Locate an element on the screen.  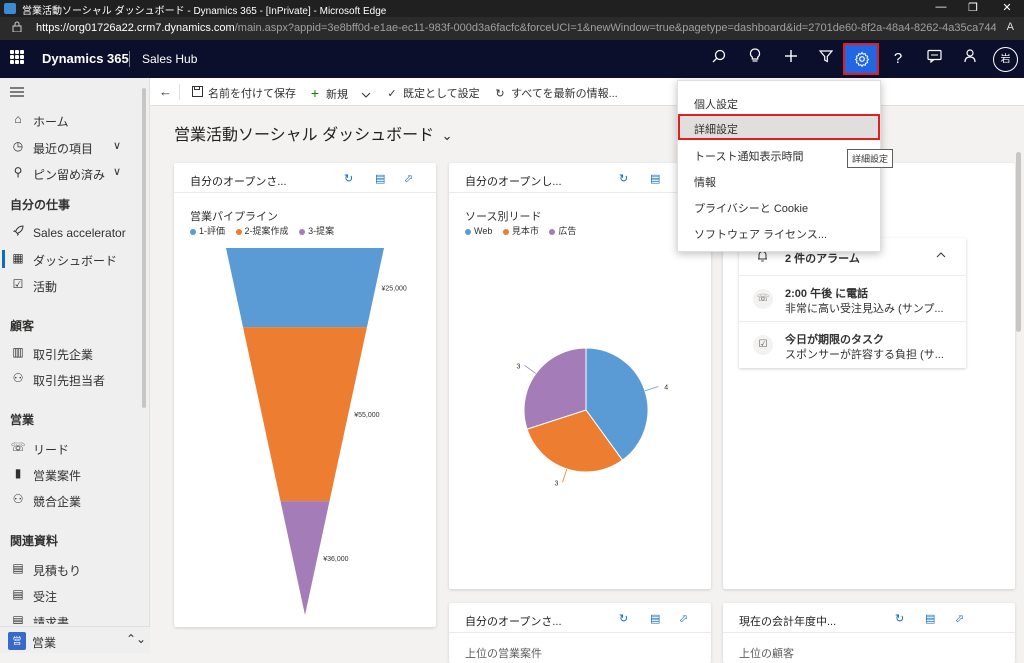
chevron-up-icon is located at coordinates (941, 255).